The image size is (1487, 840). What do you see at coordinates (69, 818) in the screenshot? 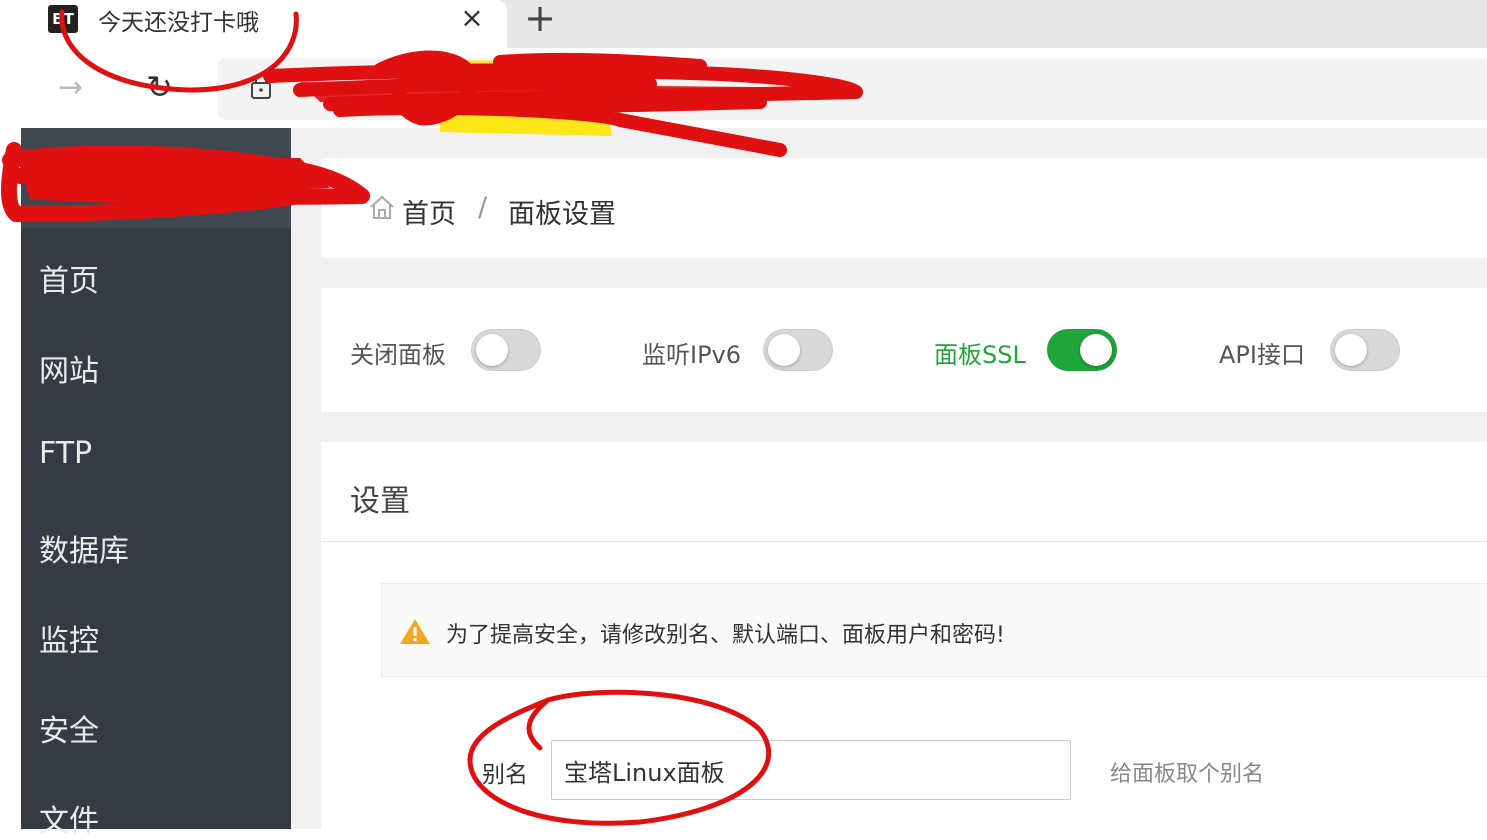
I see `sidebar-item-files: 文件` at bounding box center [69, 818].